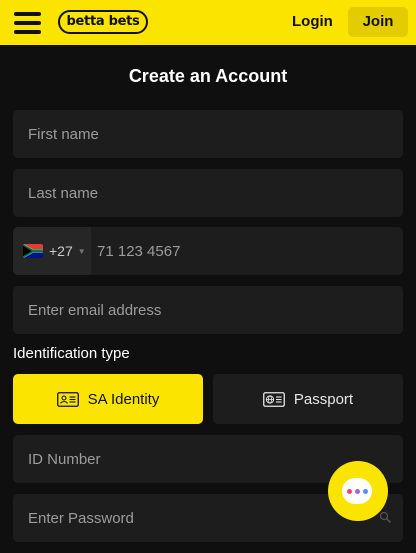 The height and width of the screenshot is (553, 416). I want to click on email-field, so click(208, 310).